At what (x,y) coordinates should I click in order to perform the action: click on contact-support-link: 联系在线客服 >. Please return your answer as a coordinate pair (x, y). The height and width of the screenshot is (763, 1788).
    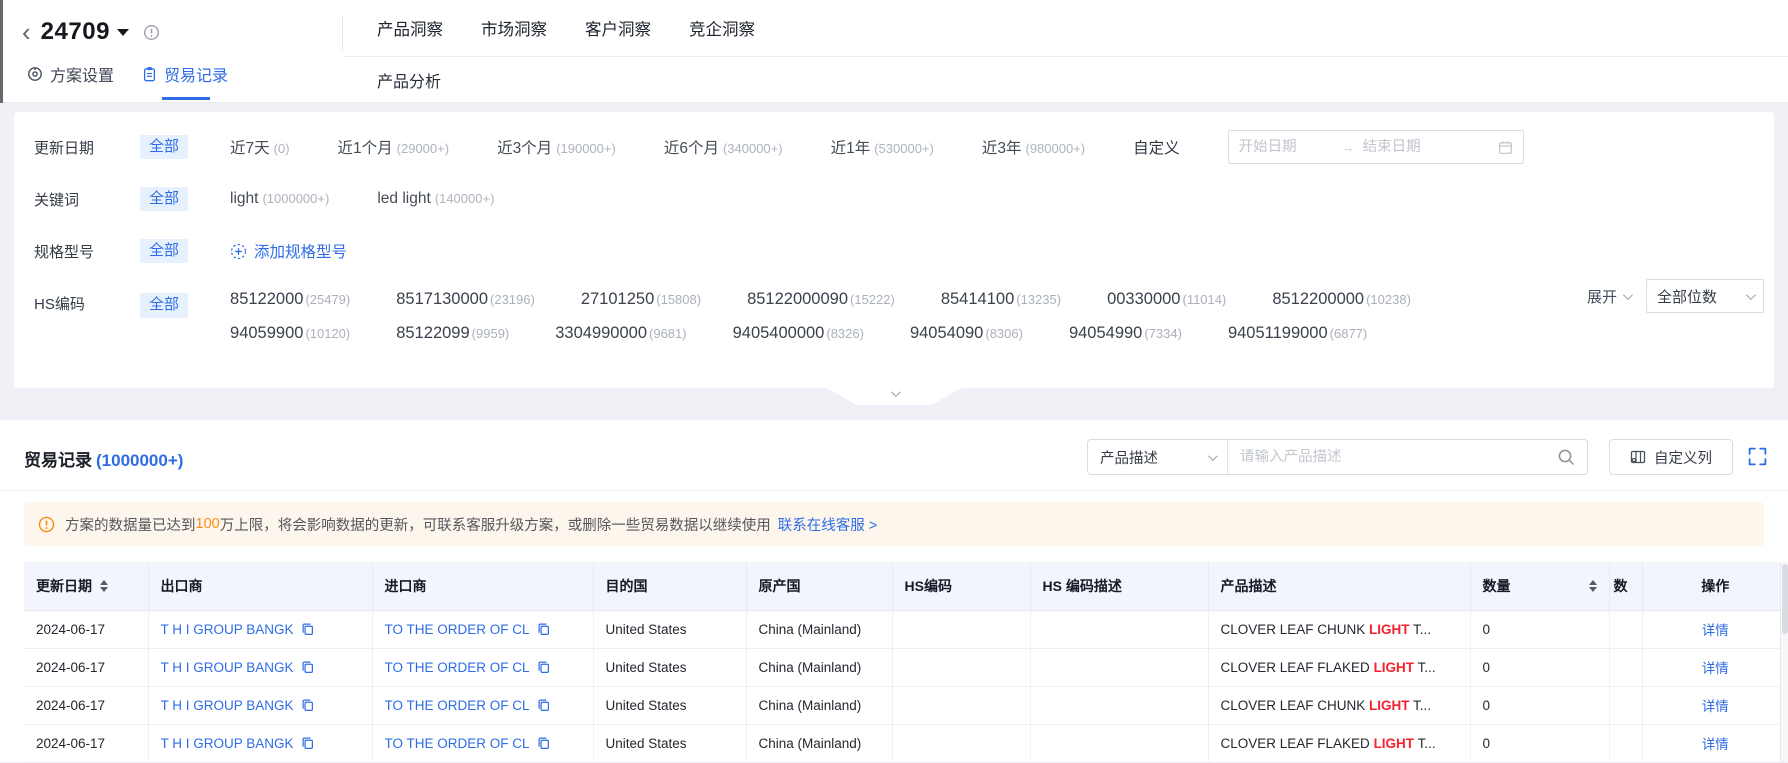
    Looking at the image, I should click on (828, 524).